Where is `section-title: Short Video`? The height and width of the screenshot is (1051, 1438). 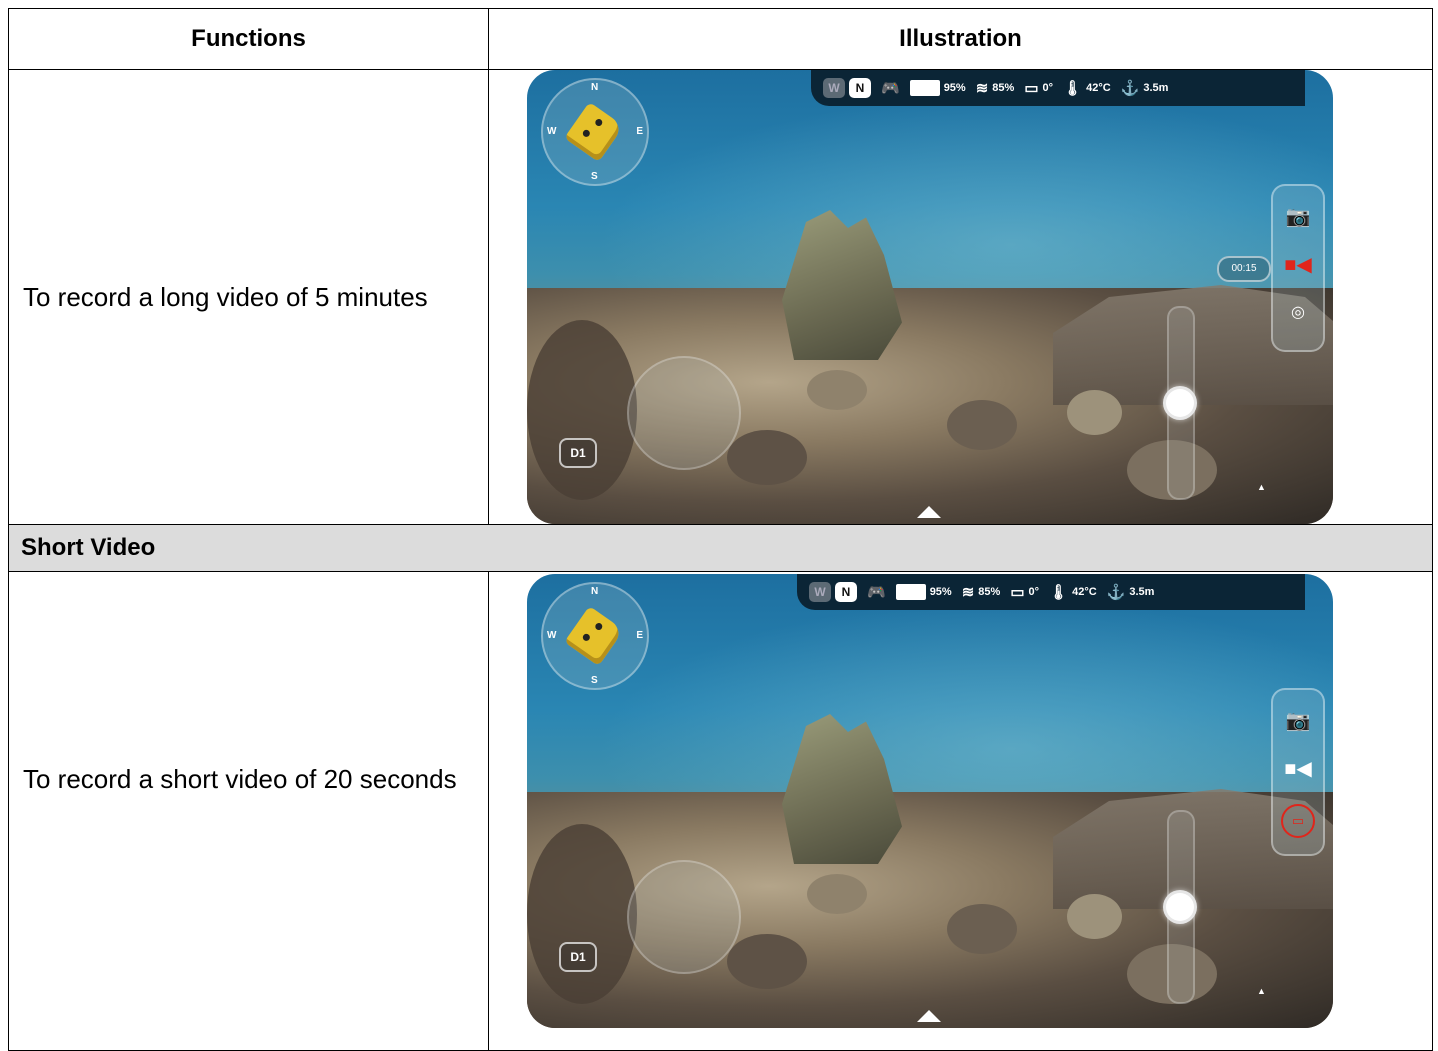
section-title: Short Video is located at coordinates (720, 548).